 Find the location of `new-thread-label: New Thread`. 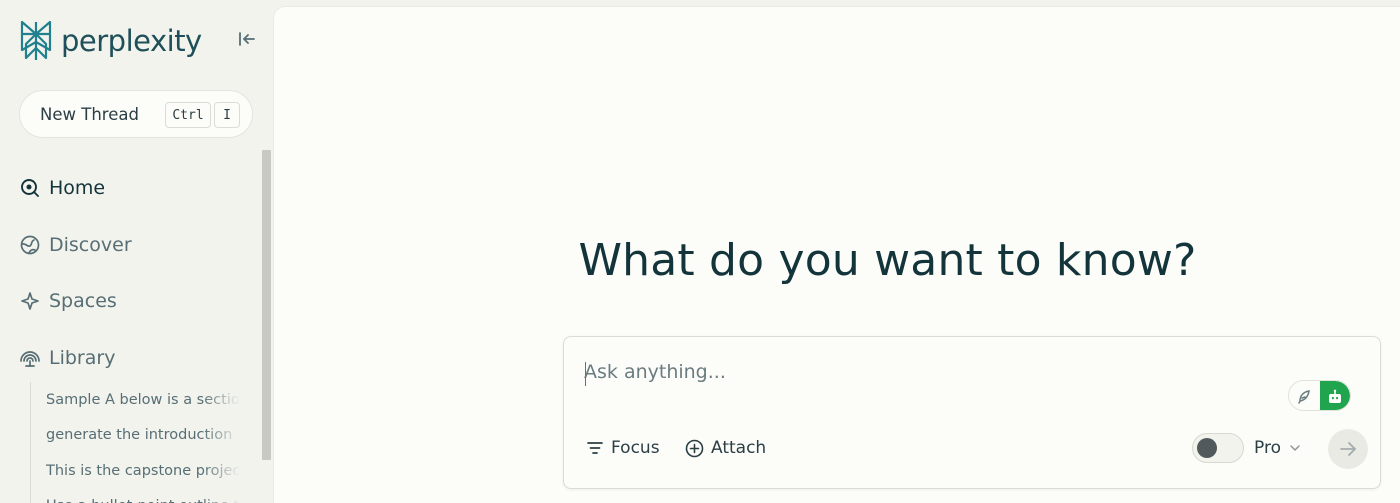

new-thread-label: New Thread is located at coordinates (89, 114).